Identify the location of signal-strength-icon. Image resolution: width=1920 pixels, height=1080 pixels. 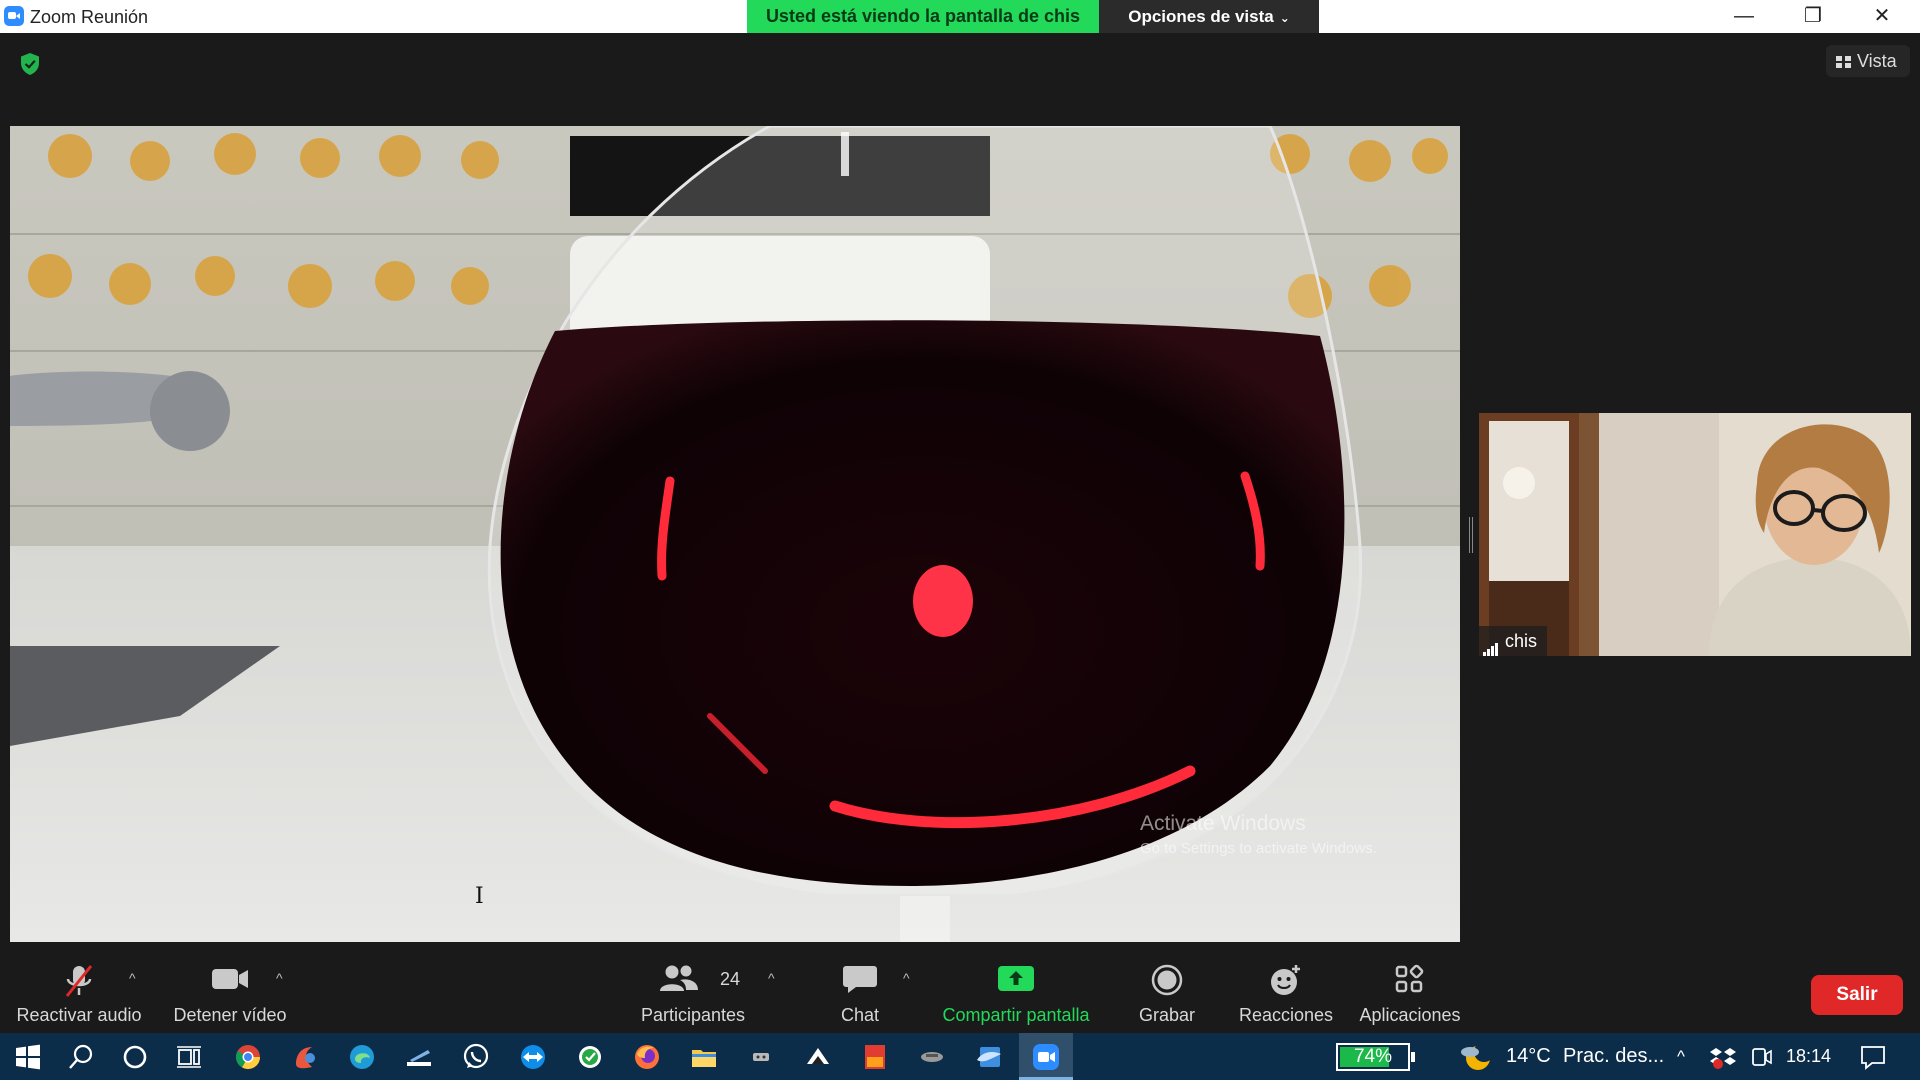
(1491, 642).